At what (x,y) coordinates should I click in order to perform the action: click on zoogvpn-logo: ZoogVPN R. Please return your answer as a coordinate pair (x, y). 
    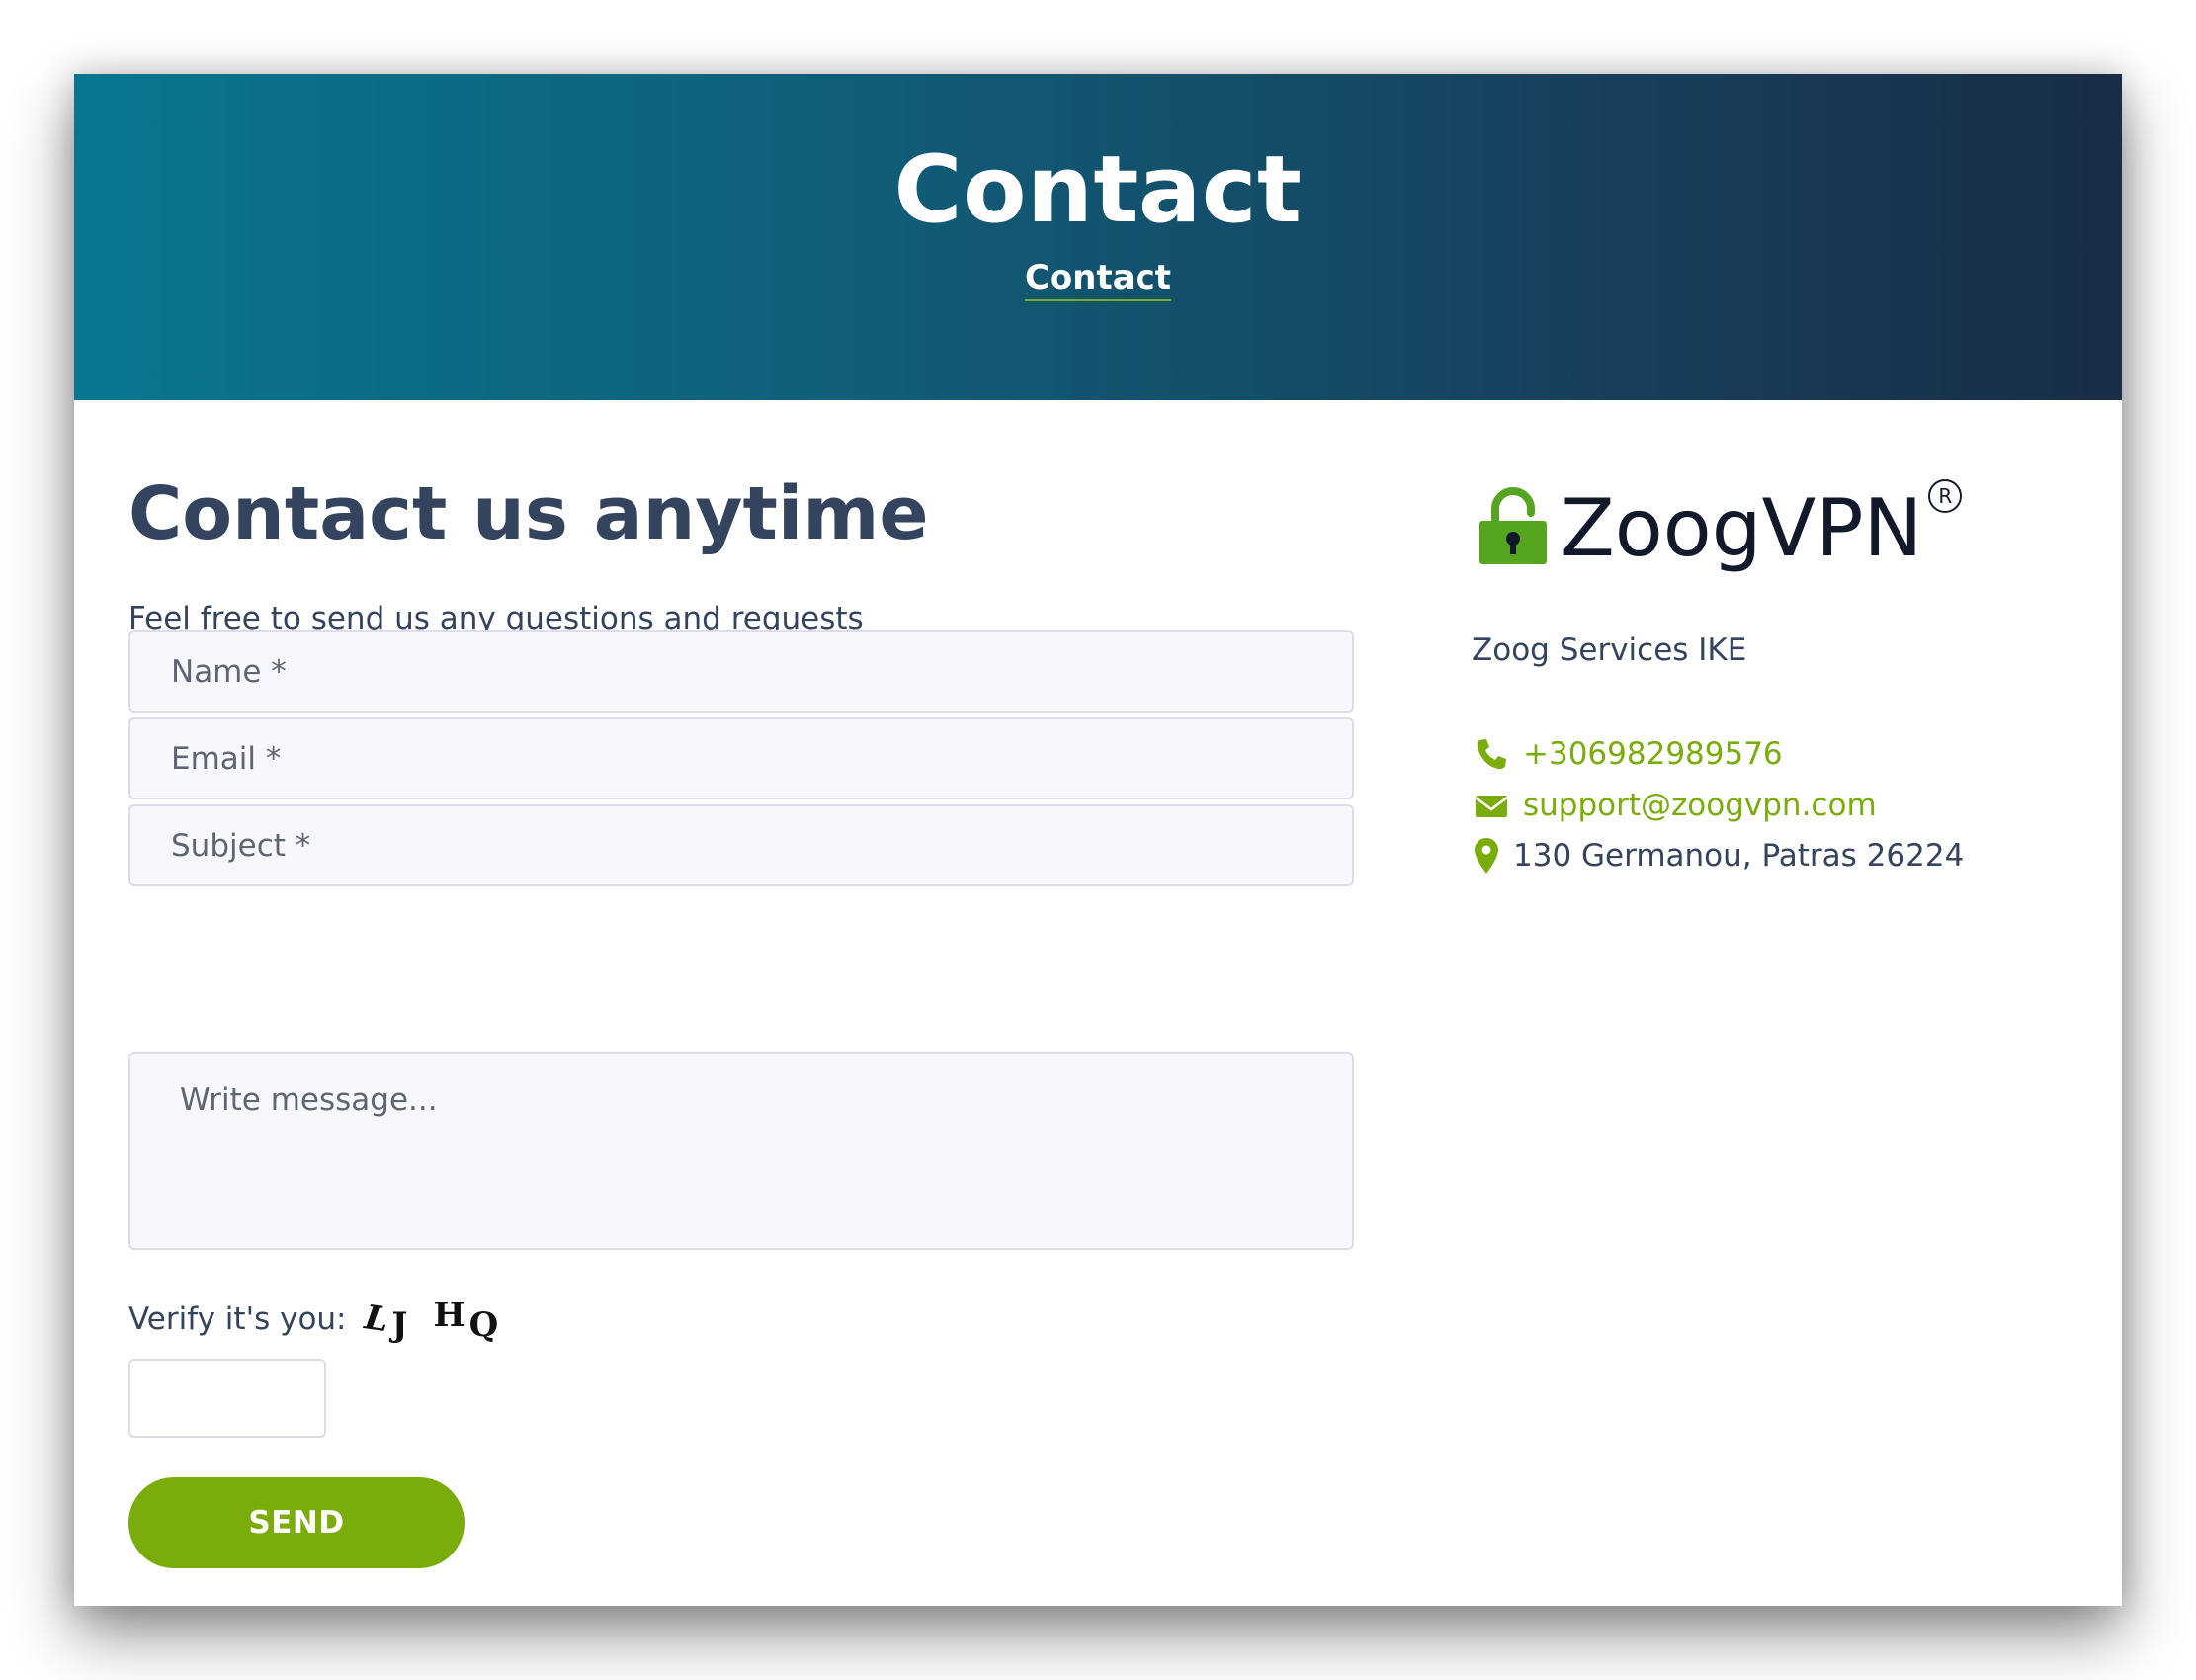
    Looking at the image, I should click on (1720, 528).